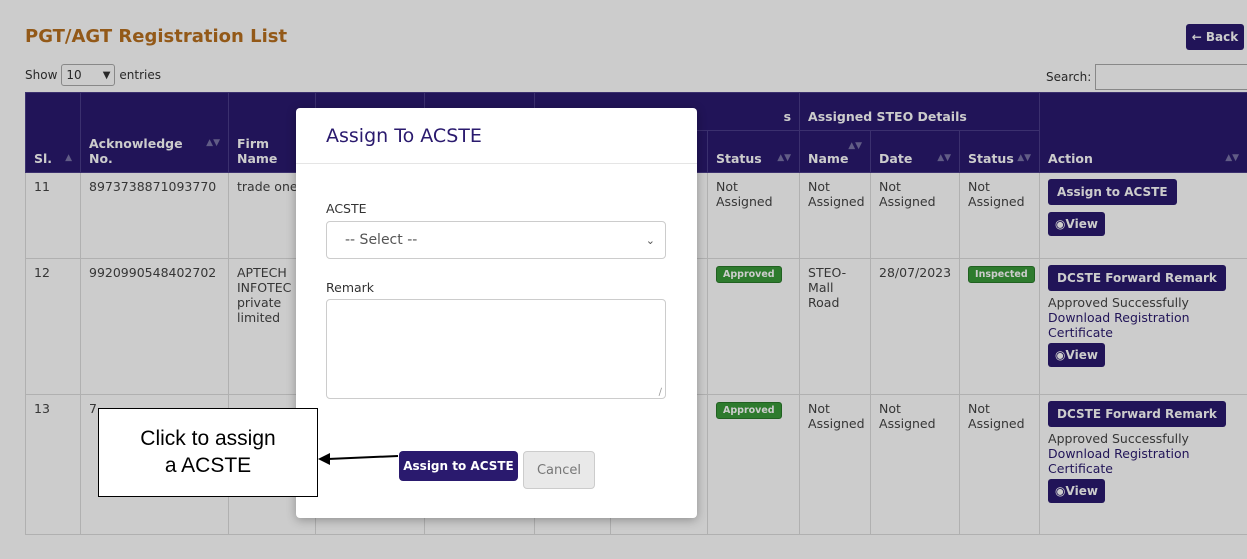 The width and height of the screenshot is (1247, 559). I want to click on resize-handle-icon: ∕, so click(660, 392).